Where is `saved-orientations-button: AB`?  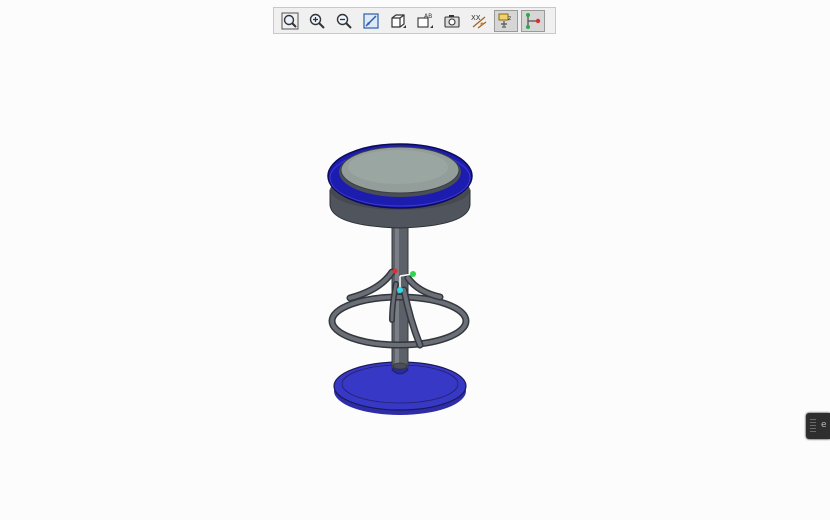 saved-orientations-button: AB is located at coordinates (425, 21).